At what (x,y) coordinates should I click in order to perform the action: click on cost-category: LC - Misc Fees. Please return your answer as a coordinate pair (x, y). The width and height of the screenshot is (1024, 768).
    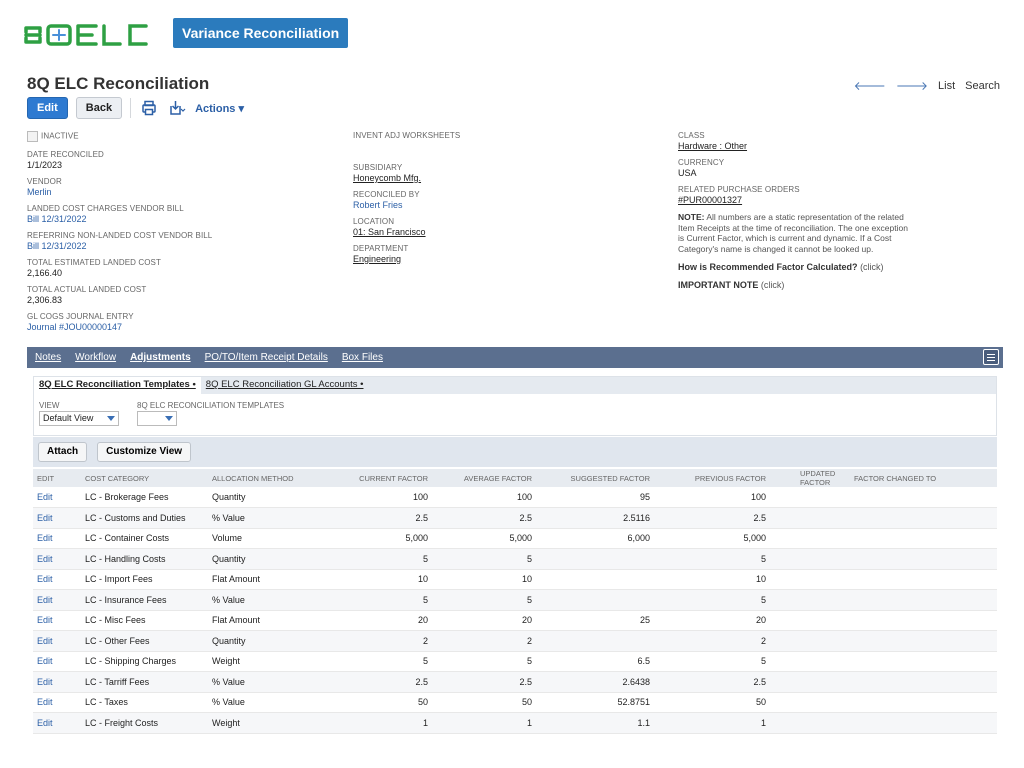
    Looking at the image, I should click on (144, 620).